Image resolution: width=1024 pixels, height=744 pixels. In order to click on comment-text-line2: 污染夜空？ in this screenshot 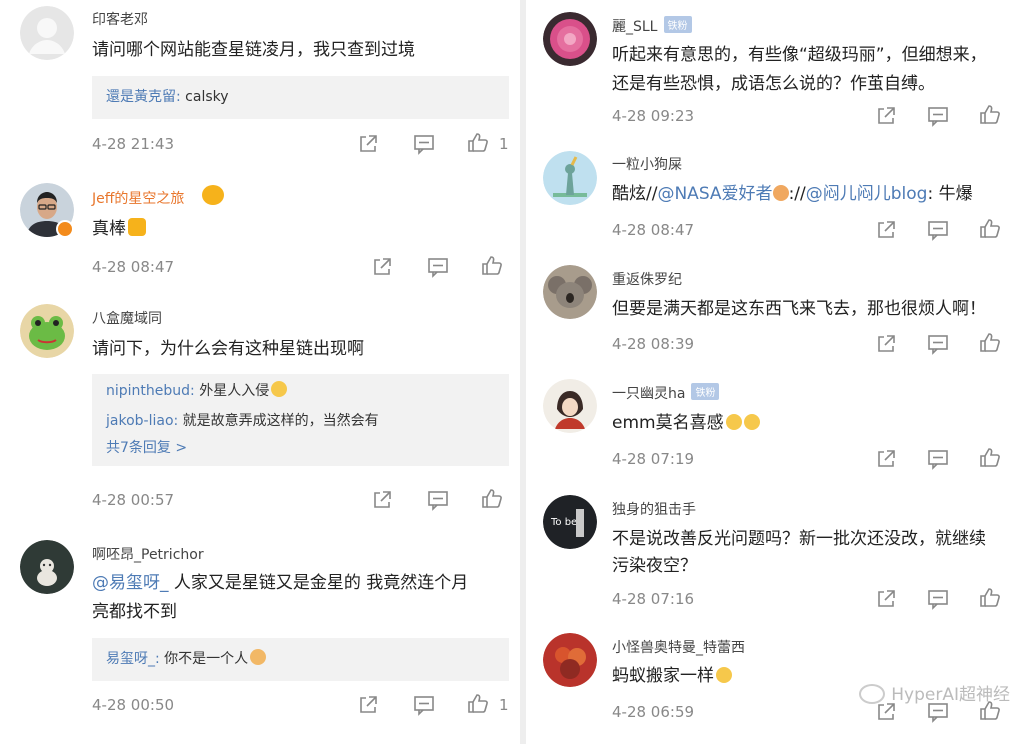, I will do `click(654, 566)`.